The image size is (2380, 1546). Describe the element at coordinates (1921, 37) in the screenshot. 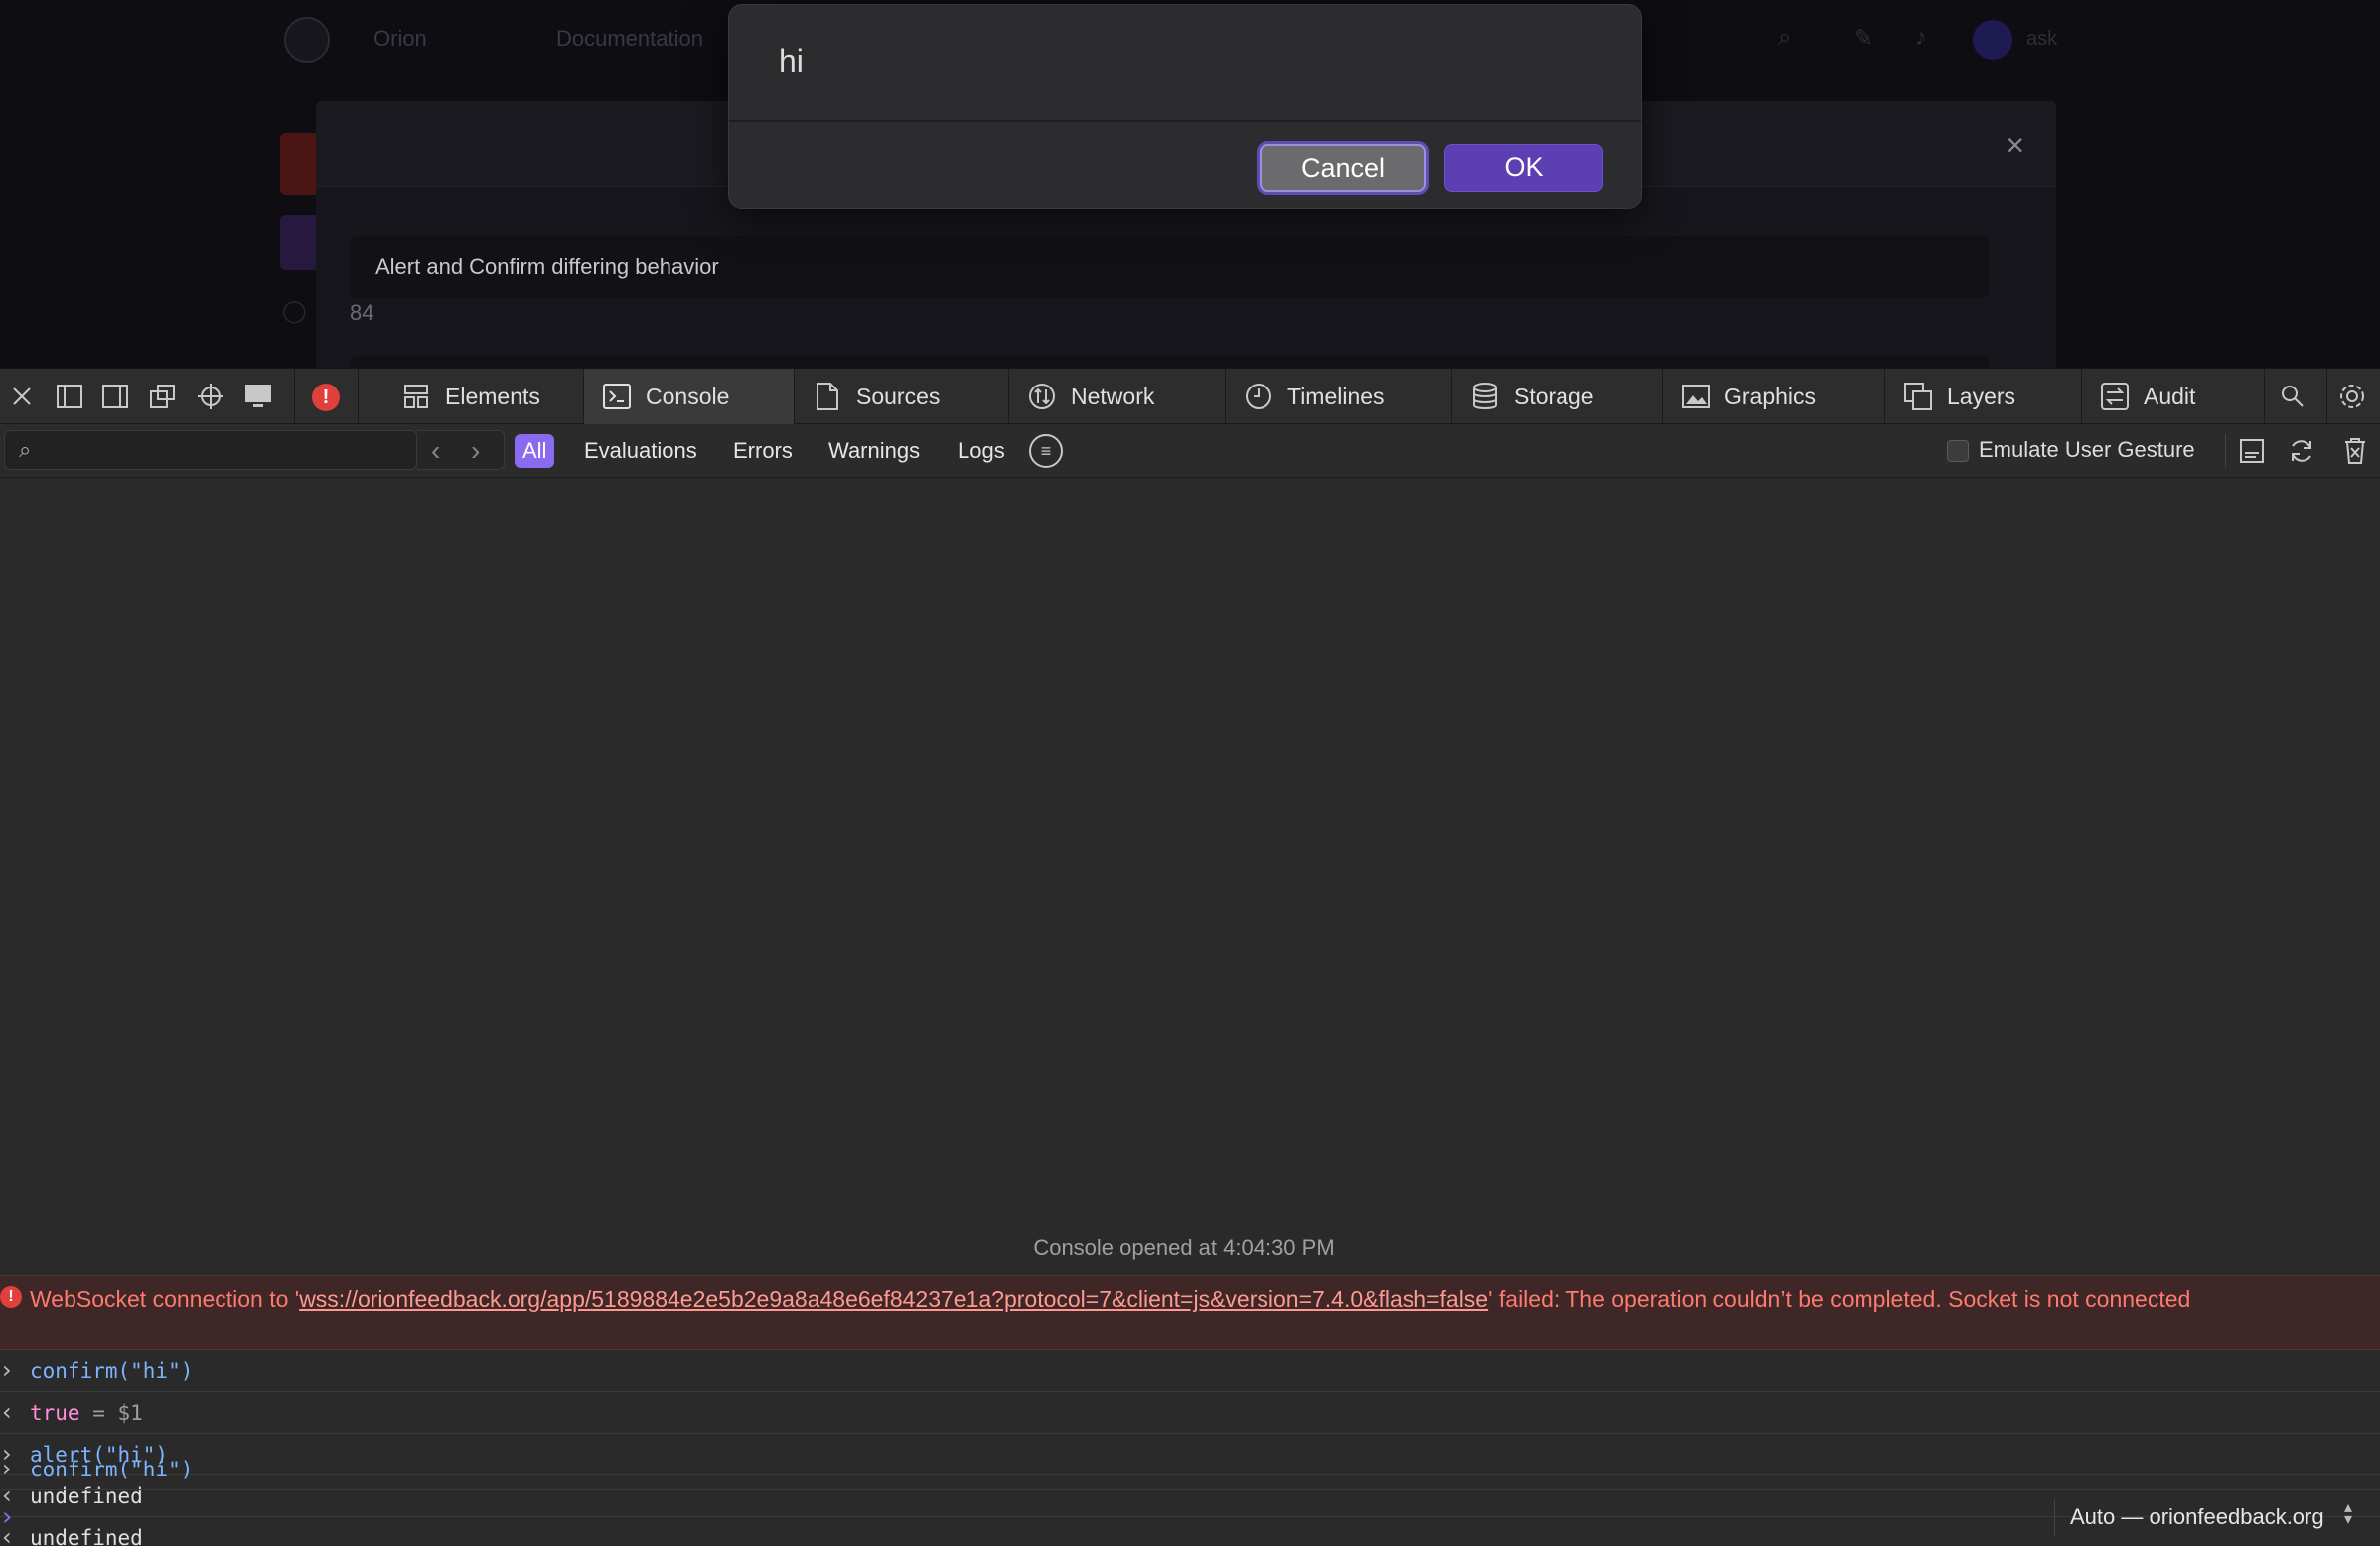

I see `bell-icon: ♪` at that location.